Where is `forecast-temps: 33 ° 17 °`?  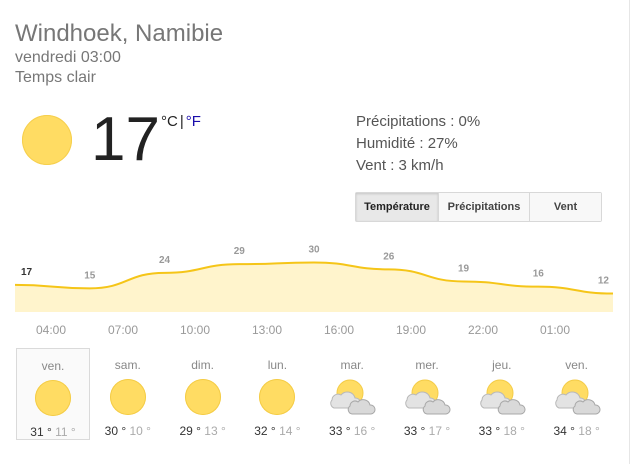 forecast-temps: 33 ° 17 ° is located at coordinates (427, 431).